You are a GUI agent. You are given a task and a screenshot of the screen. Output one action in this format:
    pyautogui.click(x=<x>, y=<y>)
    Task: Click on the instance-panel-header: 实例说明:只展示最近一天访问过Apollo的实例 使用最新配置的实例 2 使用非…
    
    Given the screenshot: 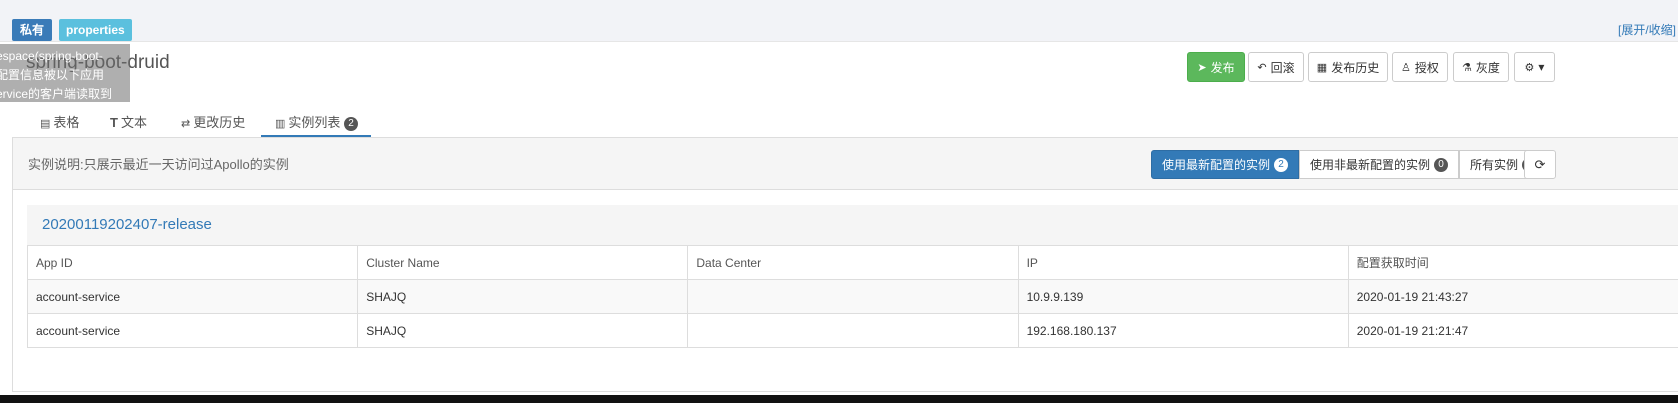 What is the action you would take?
    pyautogui.click(x=845, y=164)
    